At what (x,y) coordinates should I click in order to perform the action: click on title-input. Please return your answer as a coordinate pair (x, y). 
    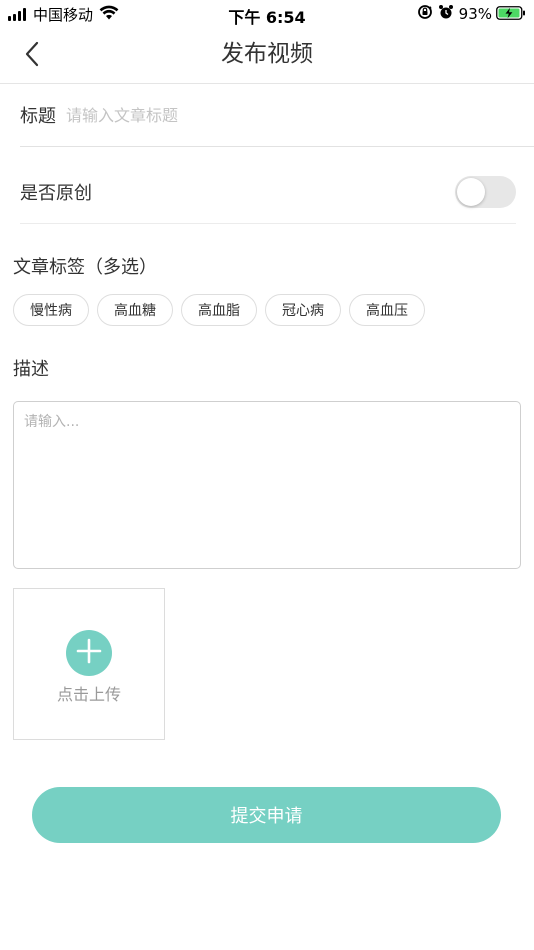
    Looking at the image, I should click on (300, 115).